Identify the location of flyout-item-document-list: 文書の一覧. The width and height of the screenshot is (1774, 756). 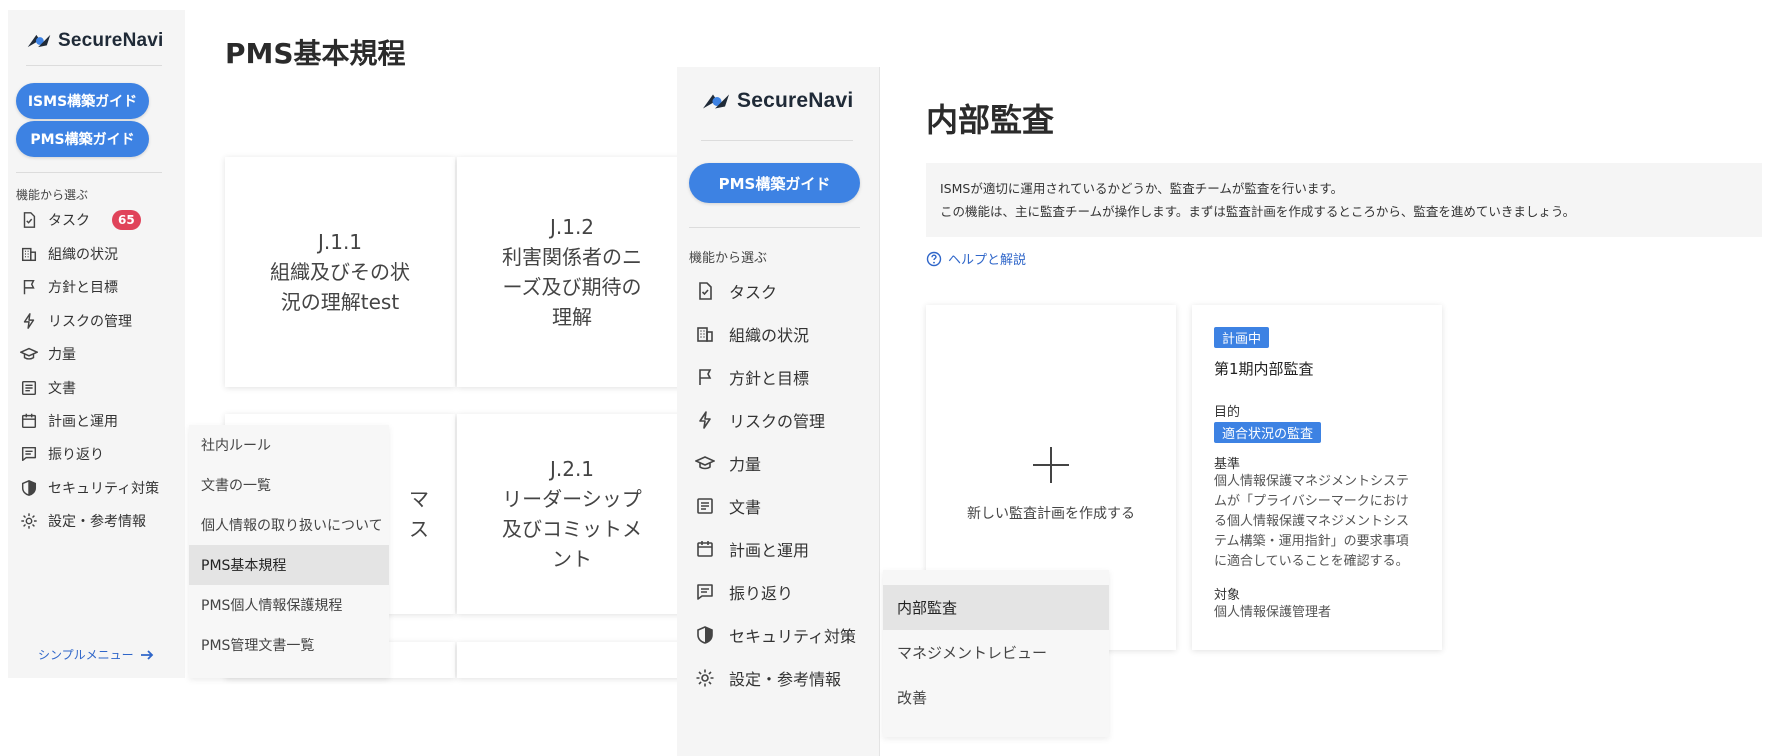
(289, 485).